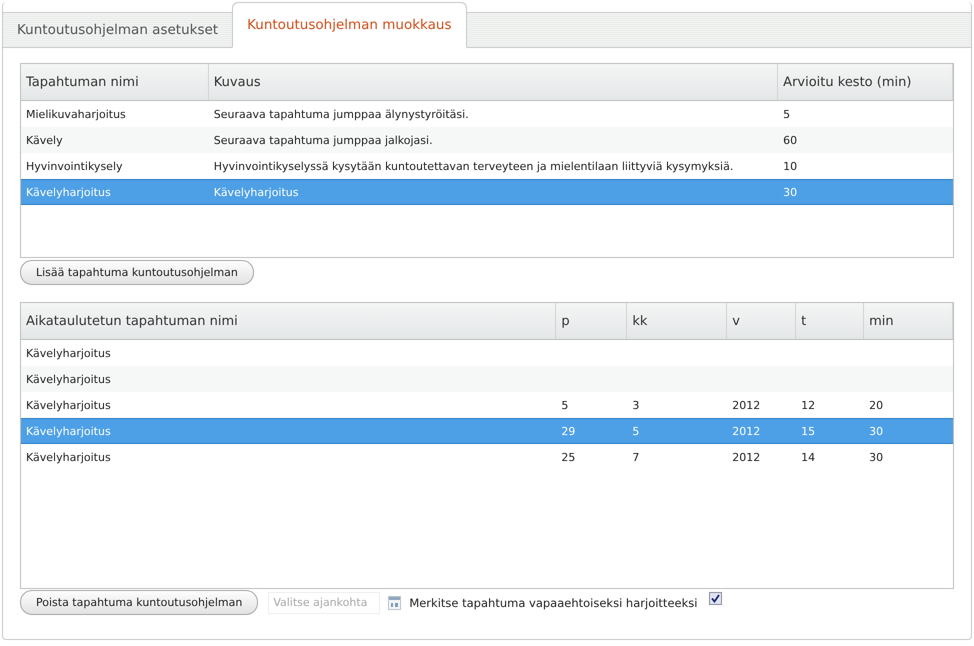 The height and width of the screenshot is (646, 974). I want to click on table-cell: Kävely, so click(44, 140).